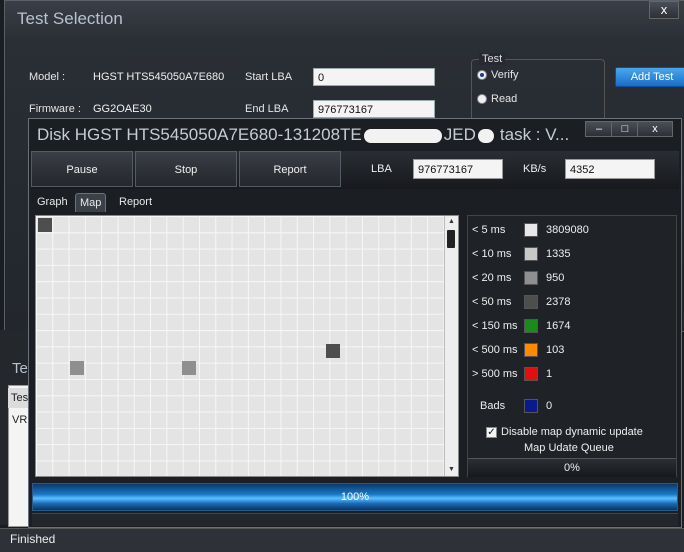 This screenshot has height=552, width=684. What do you see at coordinates (199, 134) in the screenshot?
I see `disk-title-text: Disk HGST HTS545050A7E680-131208TE` at bounding box center [199, 134].